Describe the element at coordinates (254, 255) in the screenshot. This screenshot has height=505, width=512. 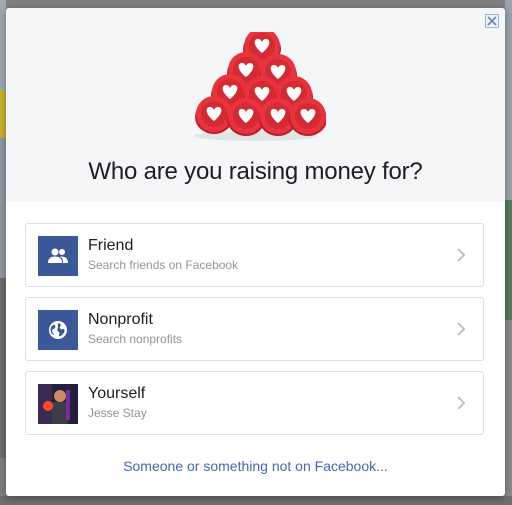
I see `option-friend: Friend Search friends on Facebook` at that location.